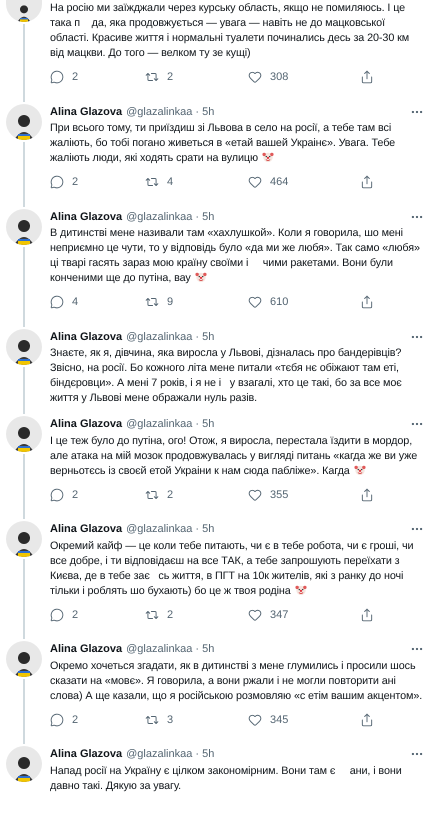  What do you see at coordinates (279, 182) in the screenshot?
I see `count: 464` at bounding box center [279, 182].